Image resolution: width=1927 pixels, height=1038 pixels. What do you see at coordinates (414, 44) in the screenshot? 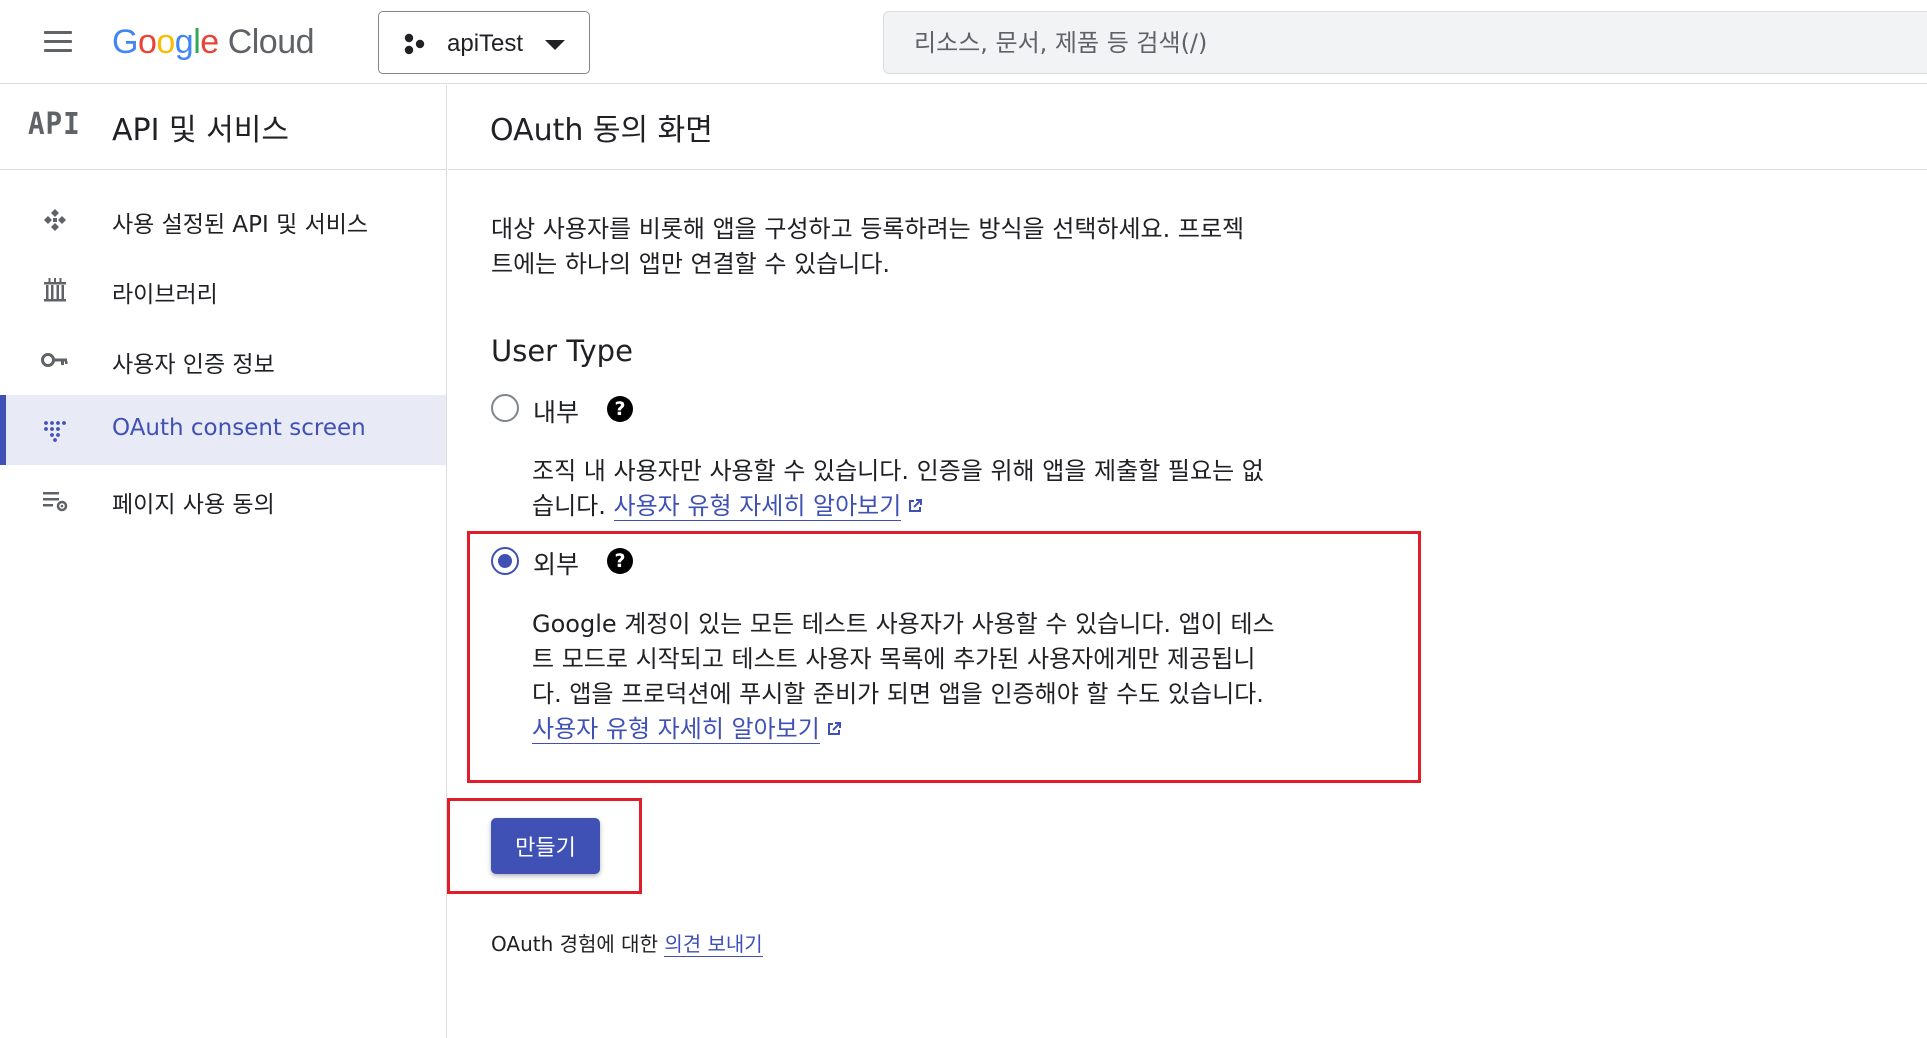
I see `project-hexagon-icon` at bounding box center [414, 44].